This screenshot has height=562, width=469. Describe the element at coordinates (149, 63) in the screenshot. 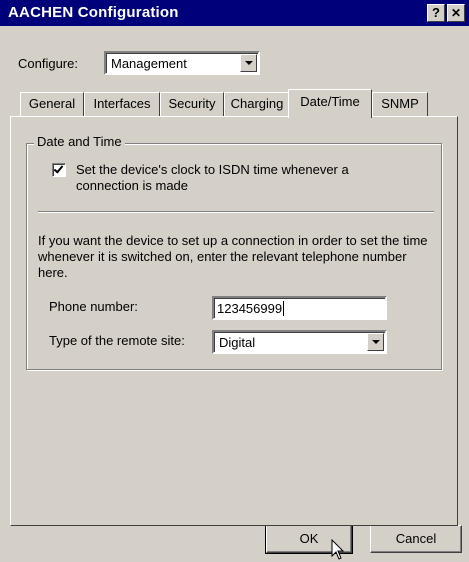

I see `configure-value: Management` at that location.